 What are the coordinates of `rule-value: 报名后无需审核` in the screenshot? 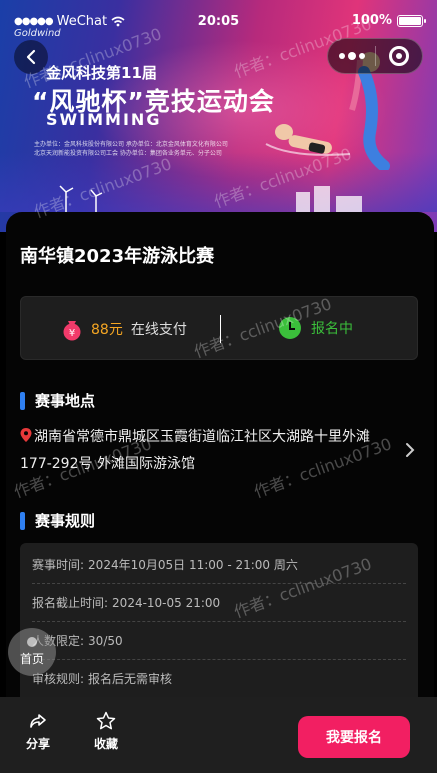 It's located at (130, 679).